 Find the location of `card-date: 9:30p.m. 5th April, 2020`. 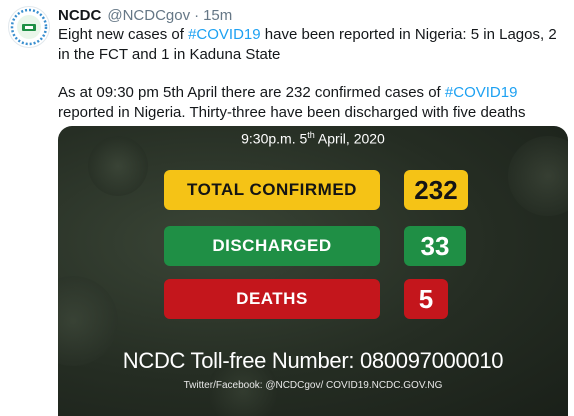

card-date: 9:30p.m. 5th April, 2020 is located at coordinates (313, 138).